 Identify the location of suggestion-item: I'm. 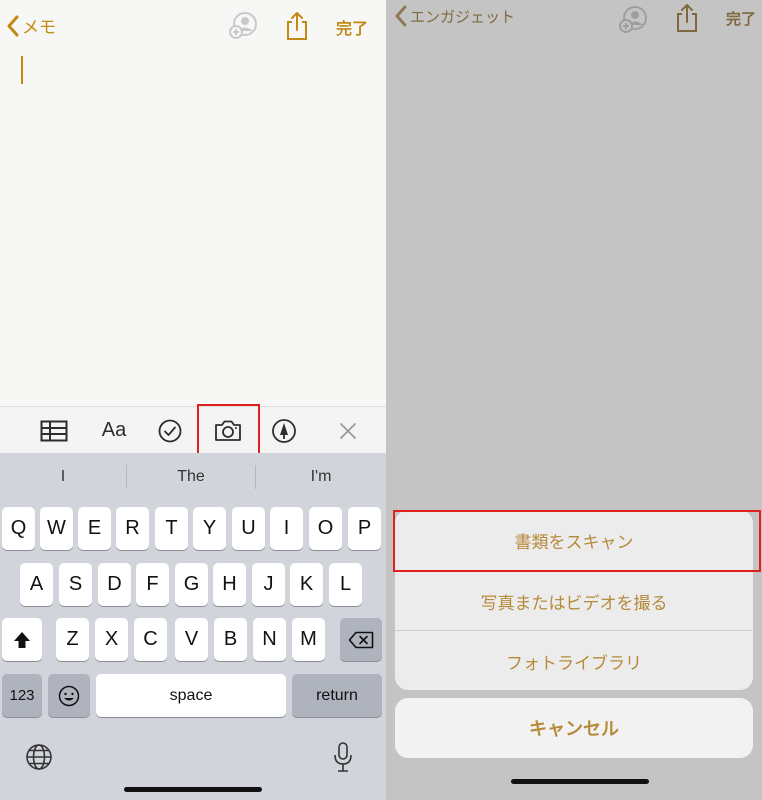
(321, 477).